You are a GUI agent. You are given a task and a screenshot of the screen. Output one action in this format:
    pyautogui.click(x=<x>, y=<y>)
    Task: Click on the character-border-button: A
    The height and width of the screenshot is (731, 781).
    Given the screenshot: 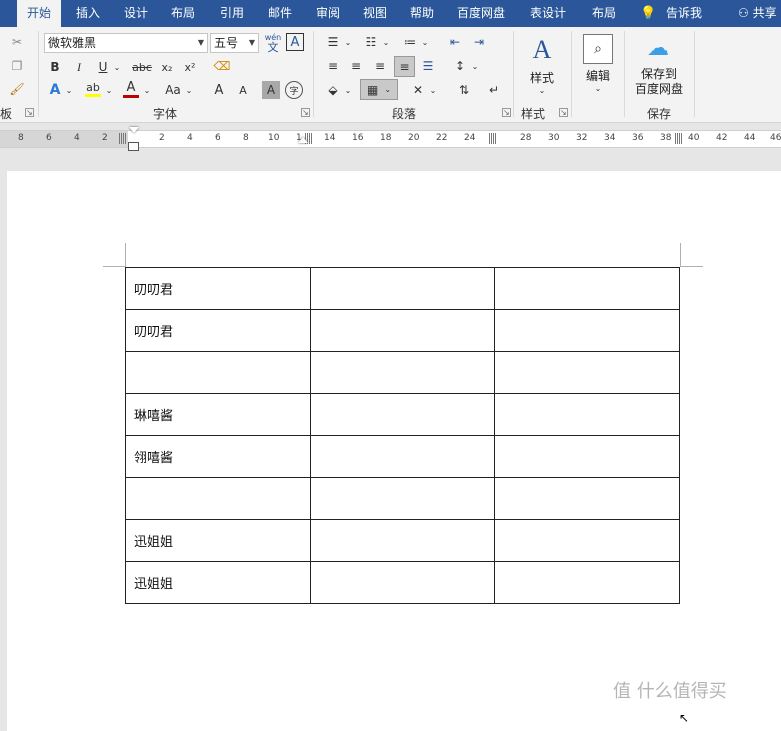 What is the action you would take?
    pyautogui.click(x=295, y=42)
    